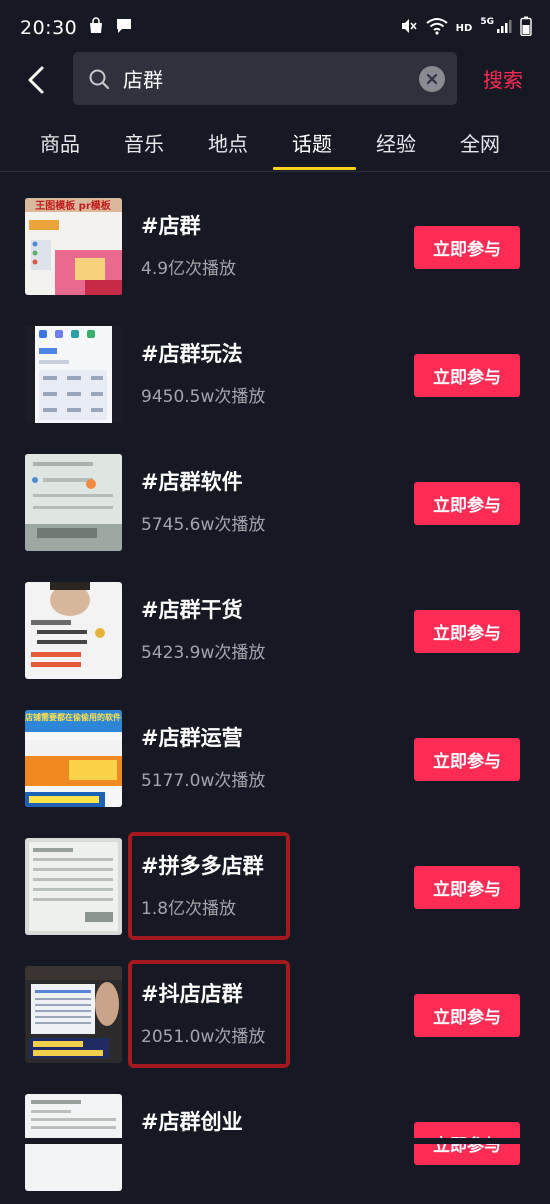 The width and height of the screenshot is (550, 1204). I want to click on status-left: 20:30, so click(76, 28).